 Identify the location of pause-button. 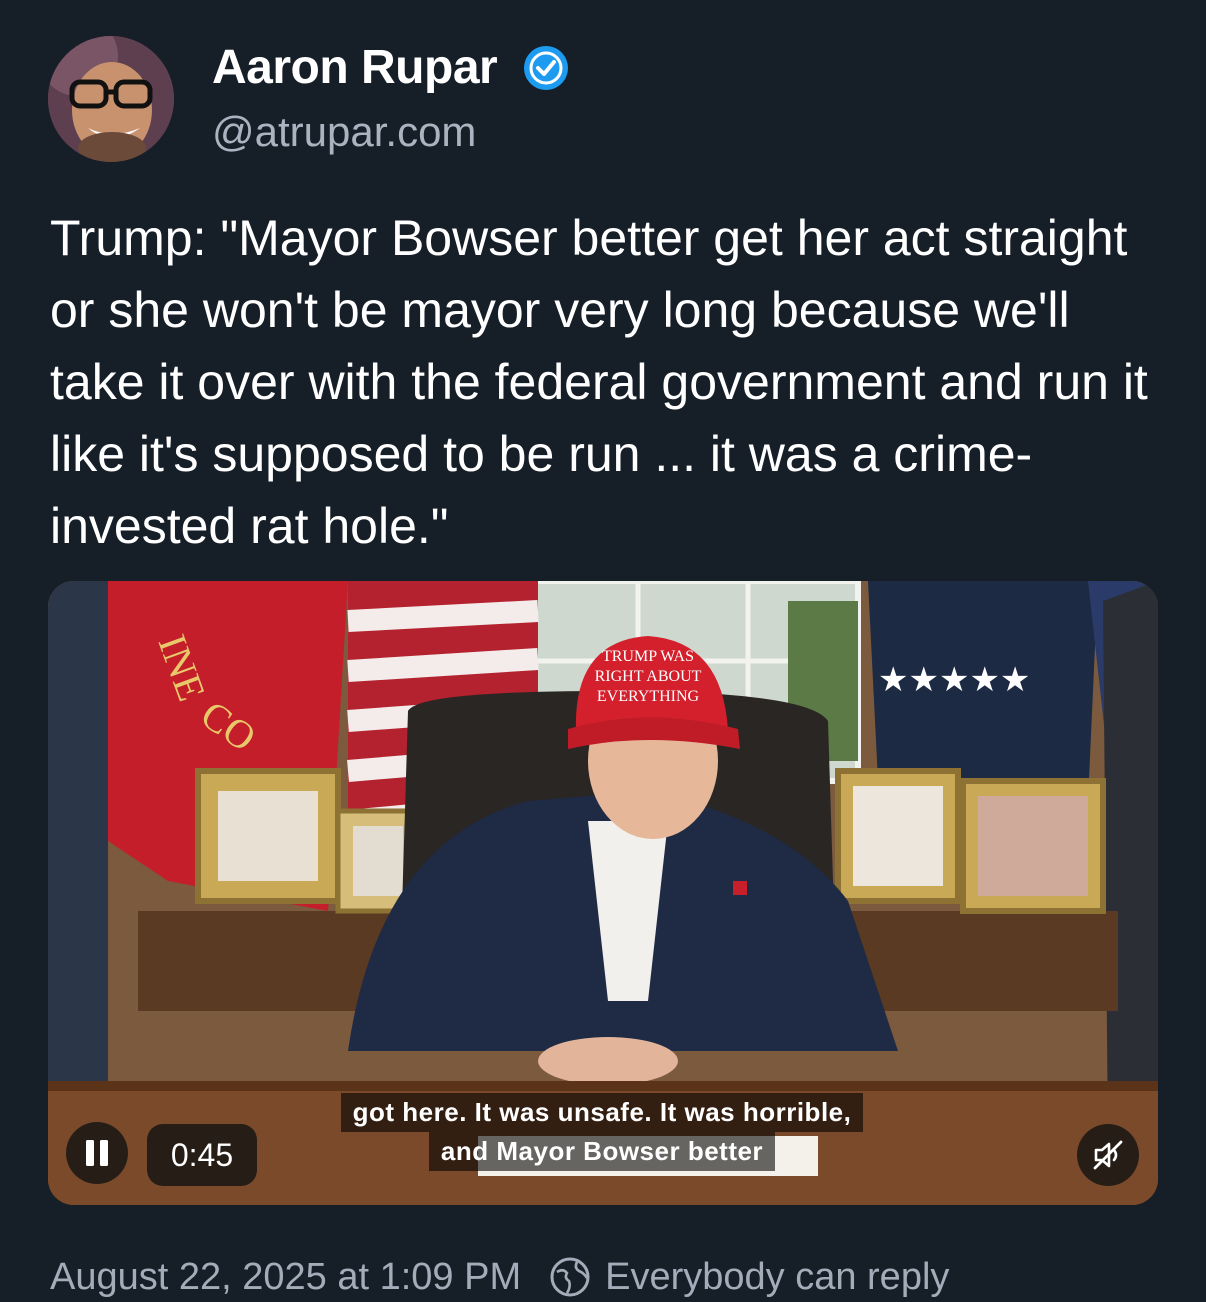
(97, 1153).